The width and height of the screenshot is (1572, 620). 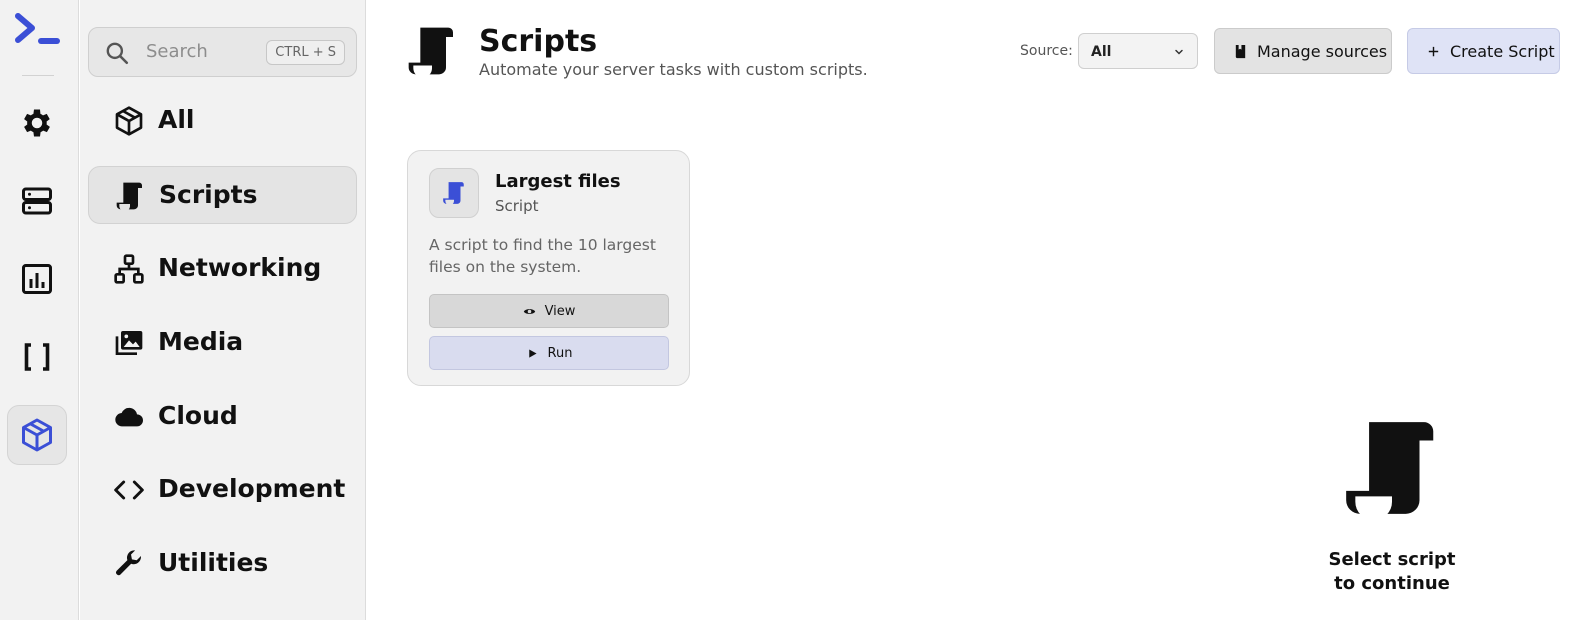 What do you see at coordinates (201, 341) in the screenshot?
I see `sidebar-item-label: Media` at bounding box center [201, 341].